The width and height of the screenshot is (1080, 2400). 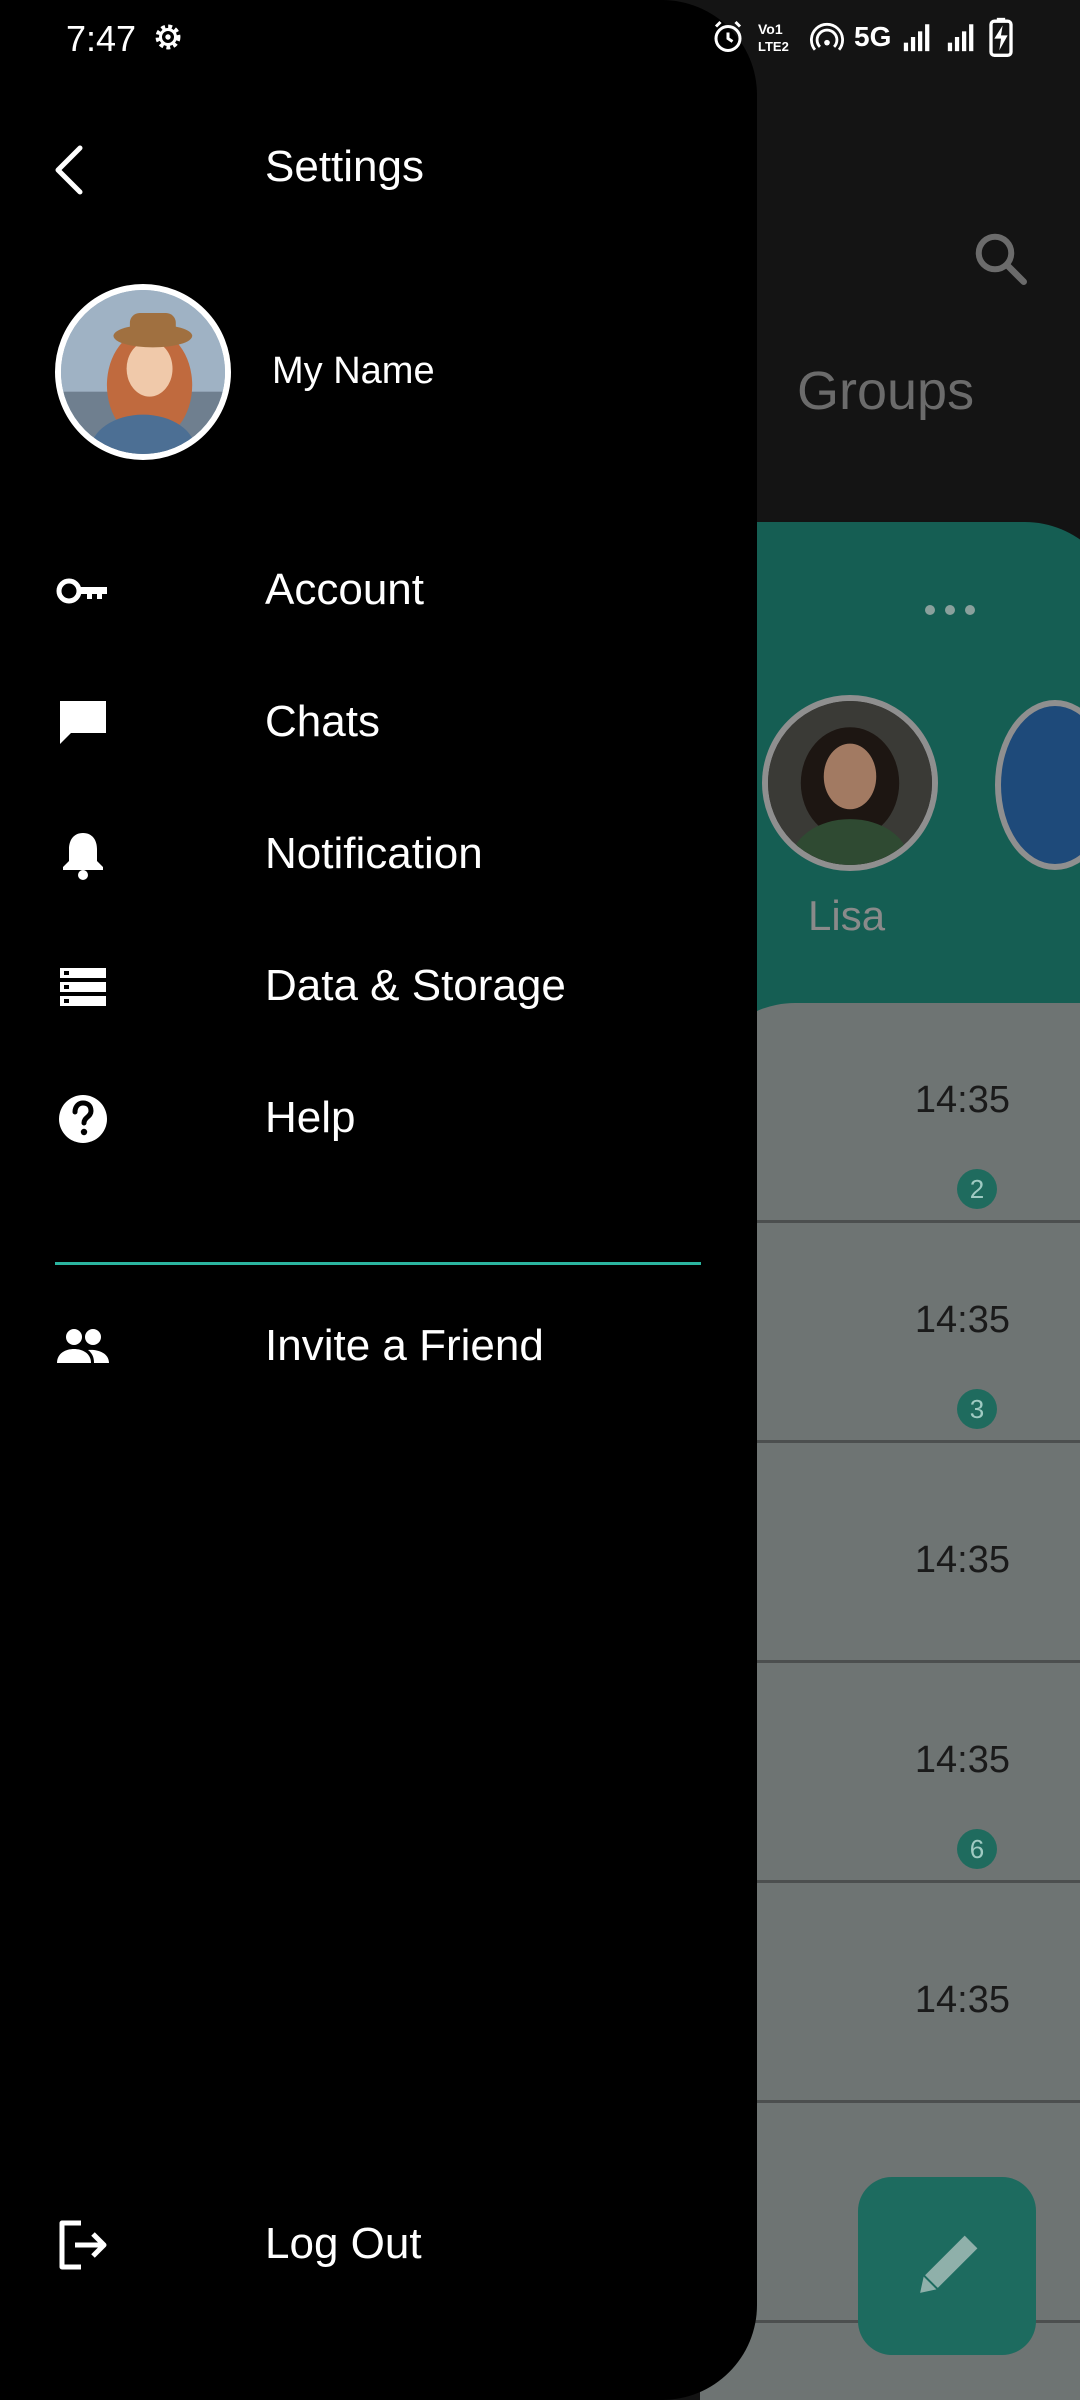 What do you see at coordinates (344, 589) in the screenshot?
I see `menu-label: Account` at bounding box center [344, 589].